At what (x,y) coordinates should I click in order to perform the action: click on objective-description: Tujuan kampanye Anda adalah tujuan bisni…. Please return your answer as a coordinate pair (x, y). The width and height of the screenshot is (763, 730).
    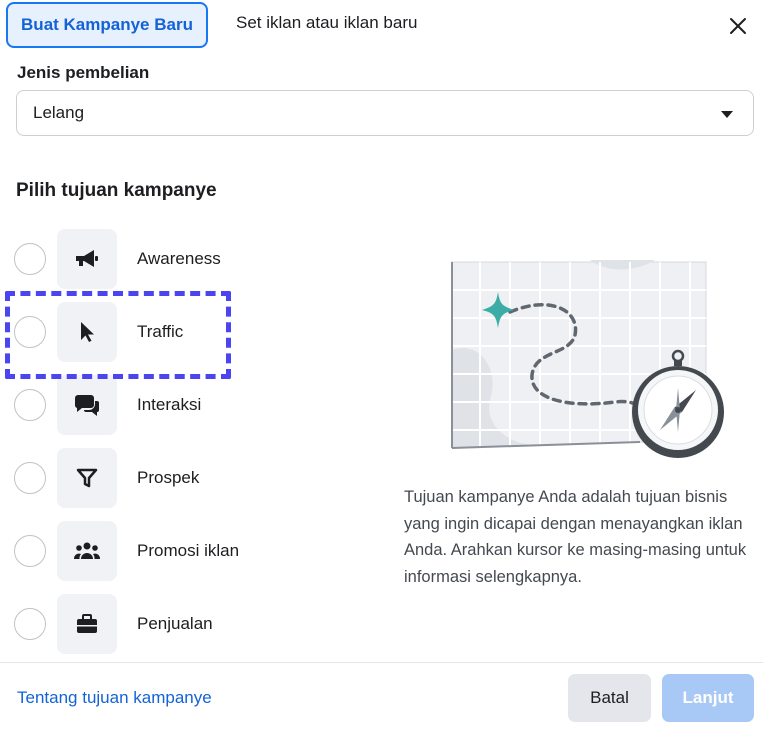
    Looking at the image, I should click on (575, 537).